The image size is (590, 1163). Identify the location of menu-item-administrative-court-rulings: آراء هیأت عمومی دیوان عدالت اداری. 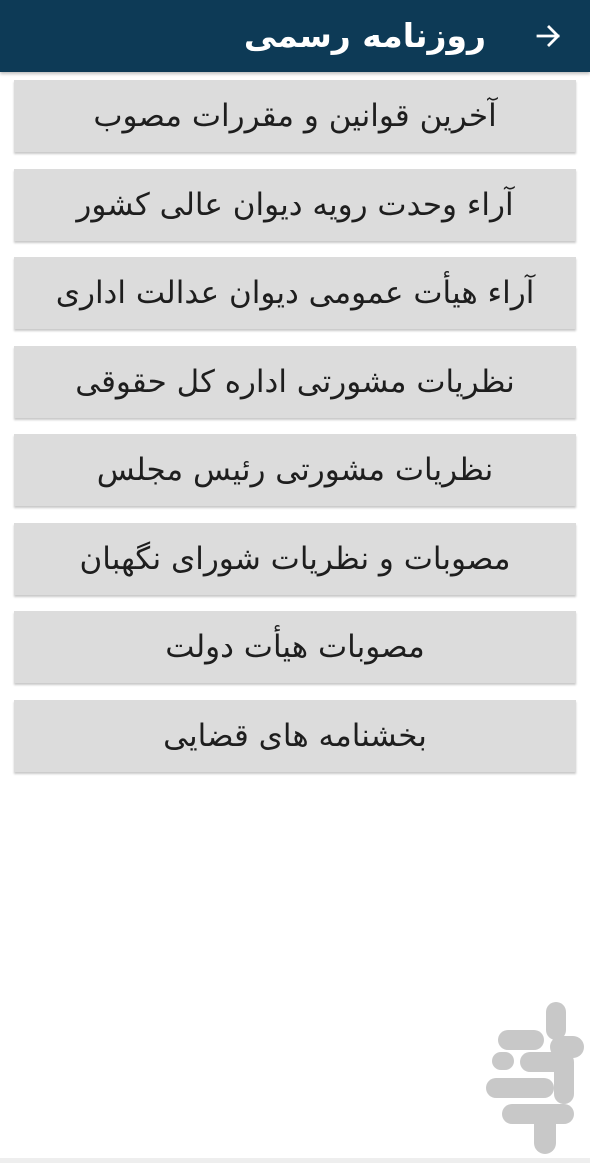
(295, 293).